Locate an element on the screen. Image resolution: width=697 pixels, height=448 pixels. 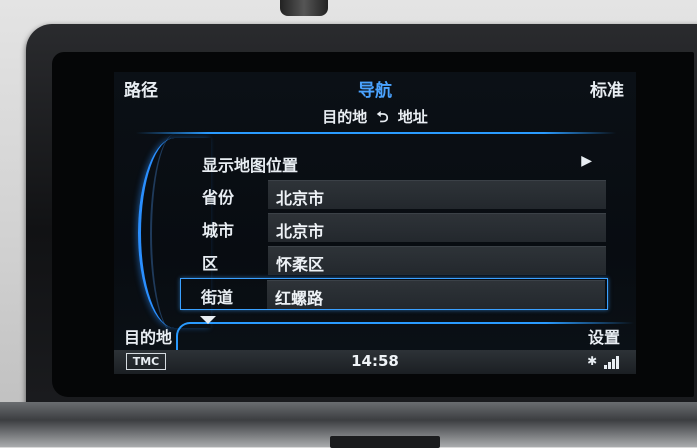
chevron-right-icon: ▶ is located at coordinates (586, 161).